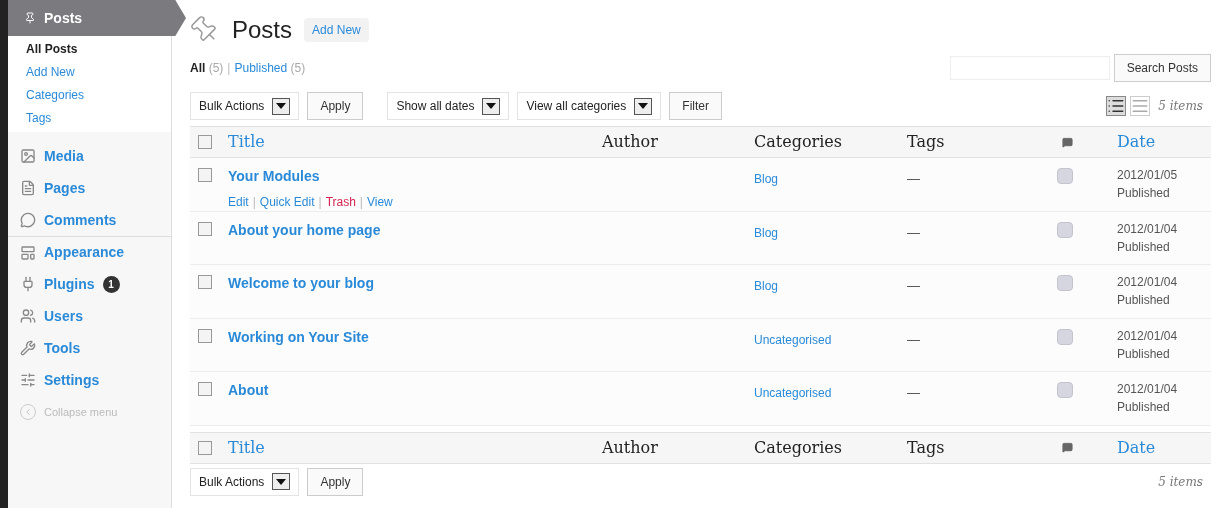 The image size is (1219, 508). What do you see at coordinates (64, 156) in the screenshot?
I see `sidebar-item: Media` at bounding box center [64, 156].